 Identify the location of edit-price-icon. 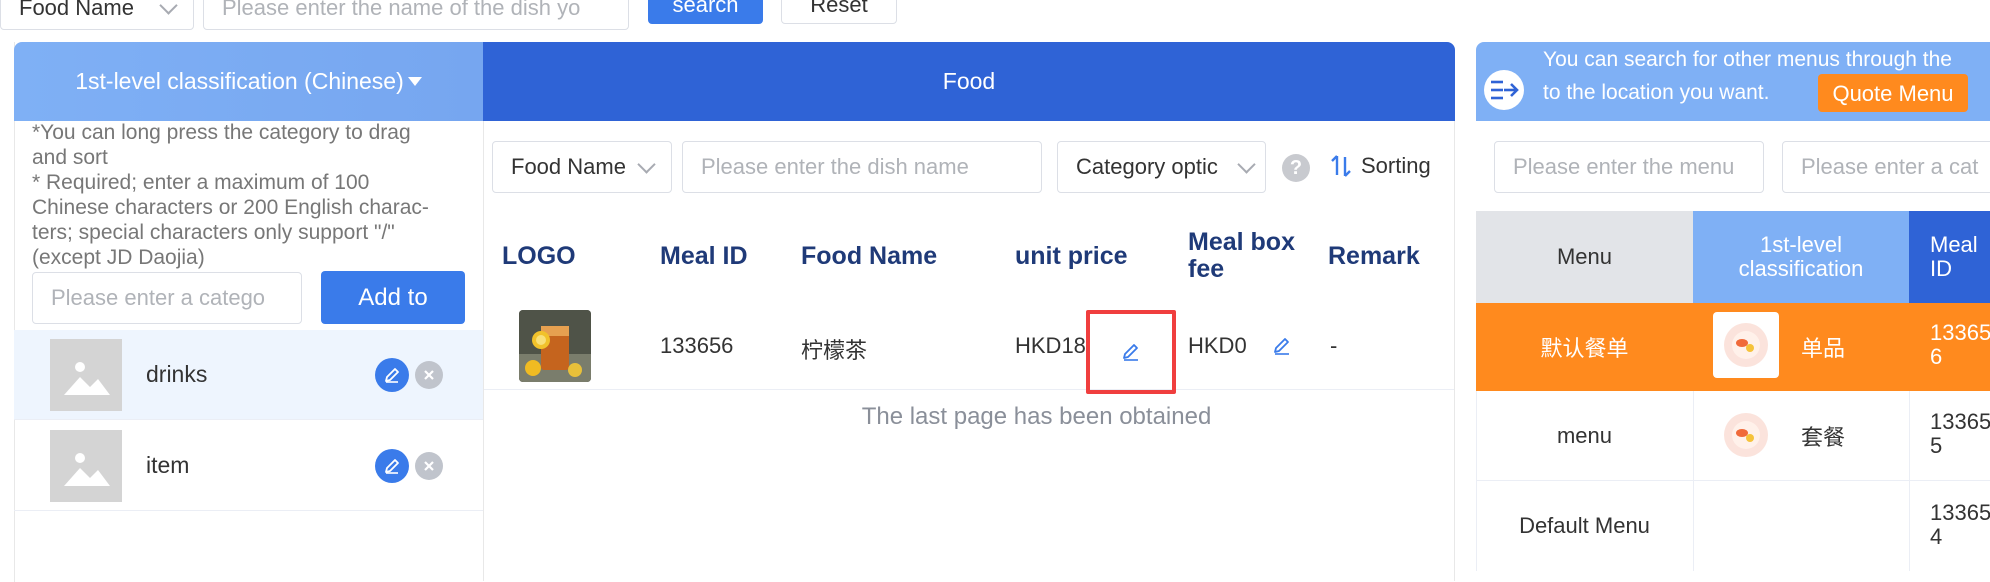
(1131, 352).